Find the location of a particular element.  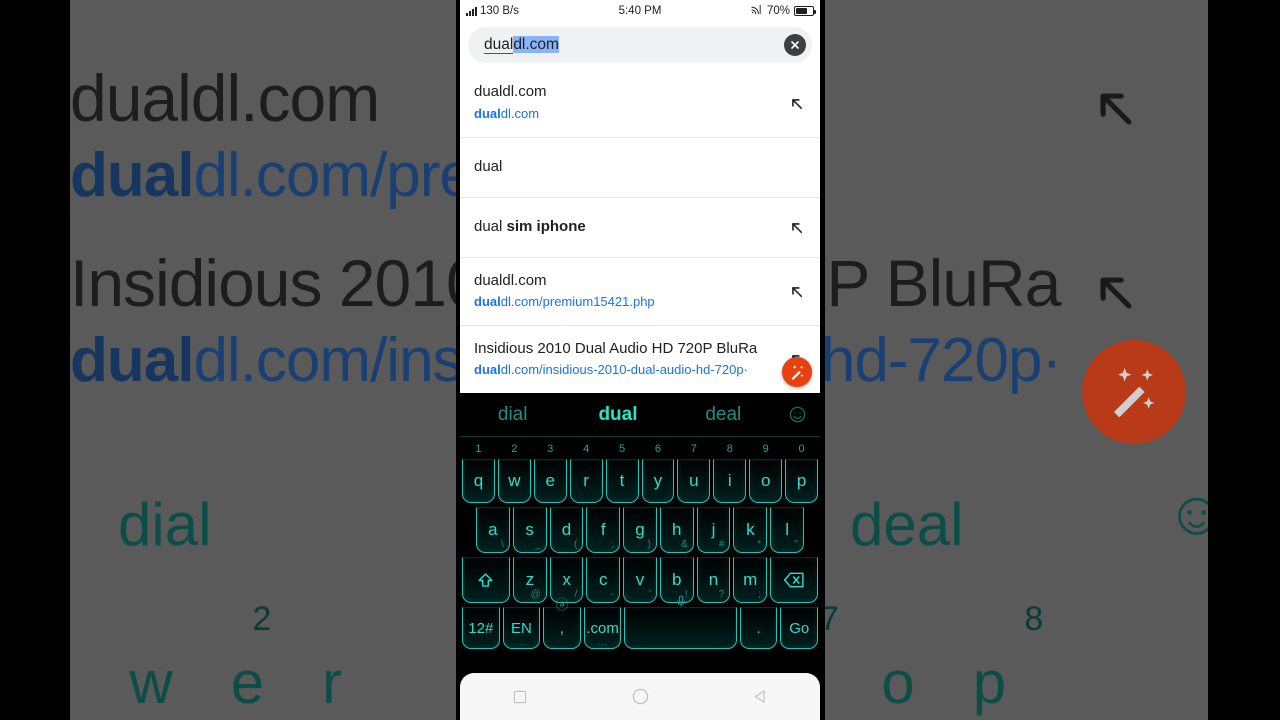

backspace-key is located at coordinates (794, 580).